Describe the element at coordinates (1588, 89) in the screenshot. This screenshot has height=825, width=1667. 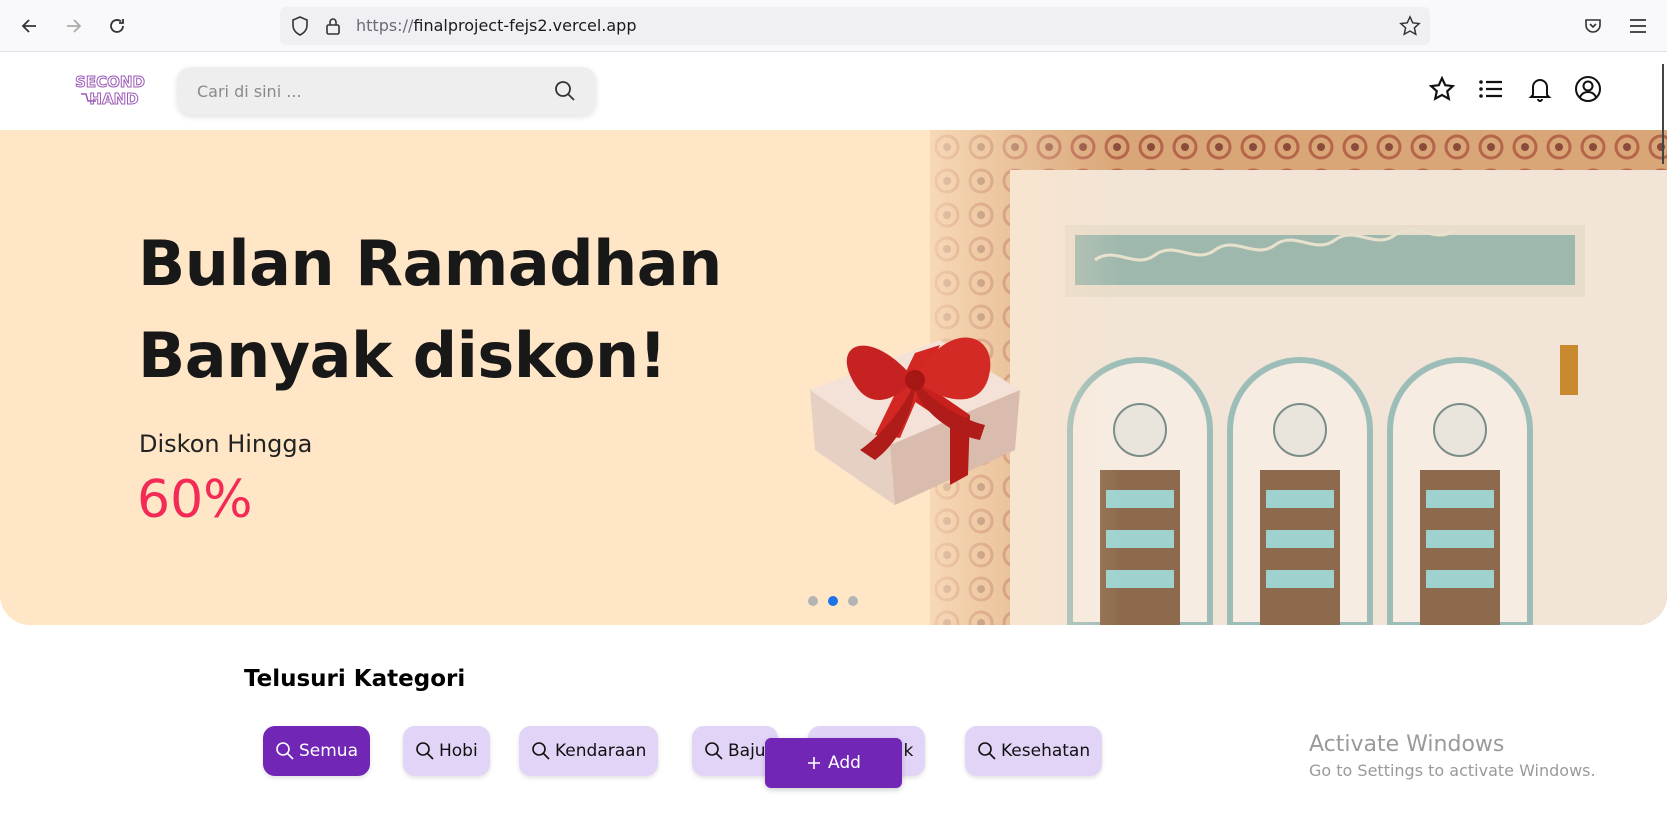
I see `user-icon` at that location.